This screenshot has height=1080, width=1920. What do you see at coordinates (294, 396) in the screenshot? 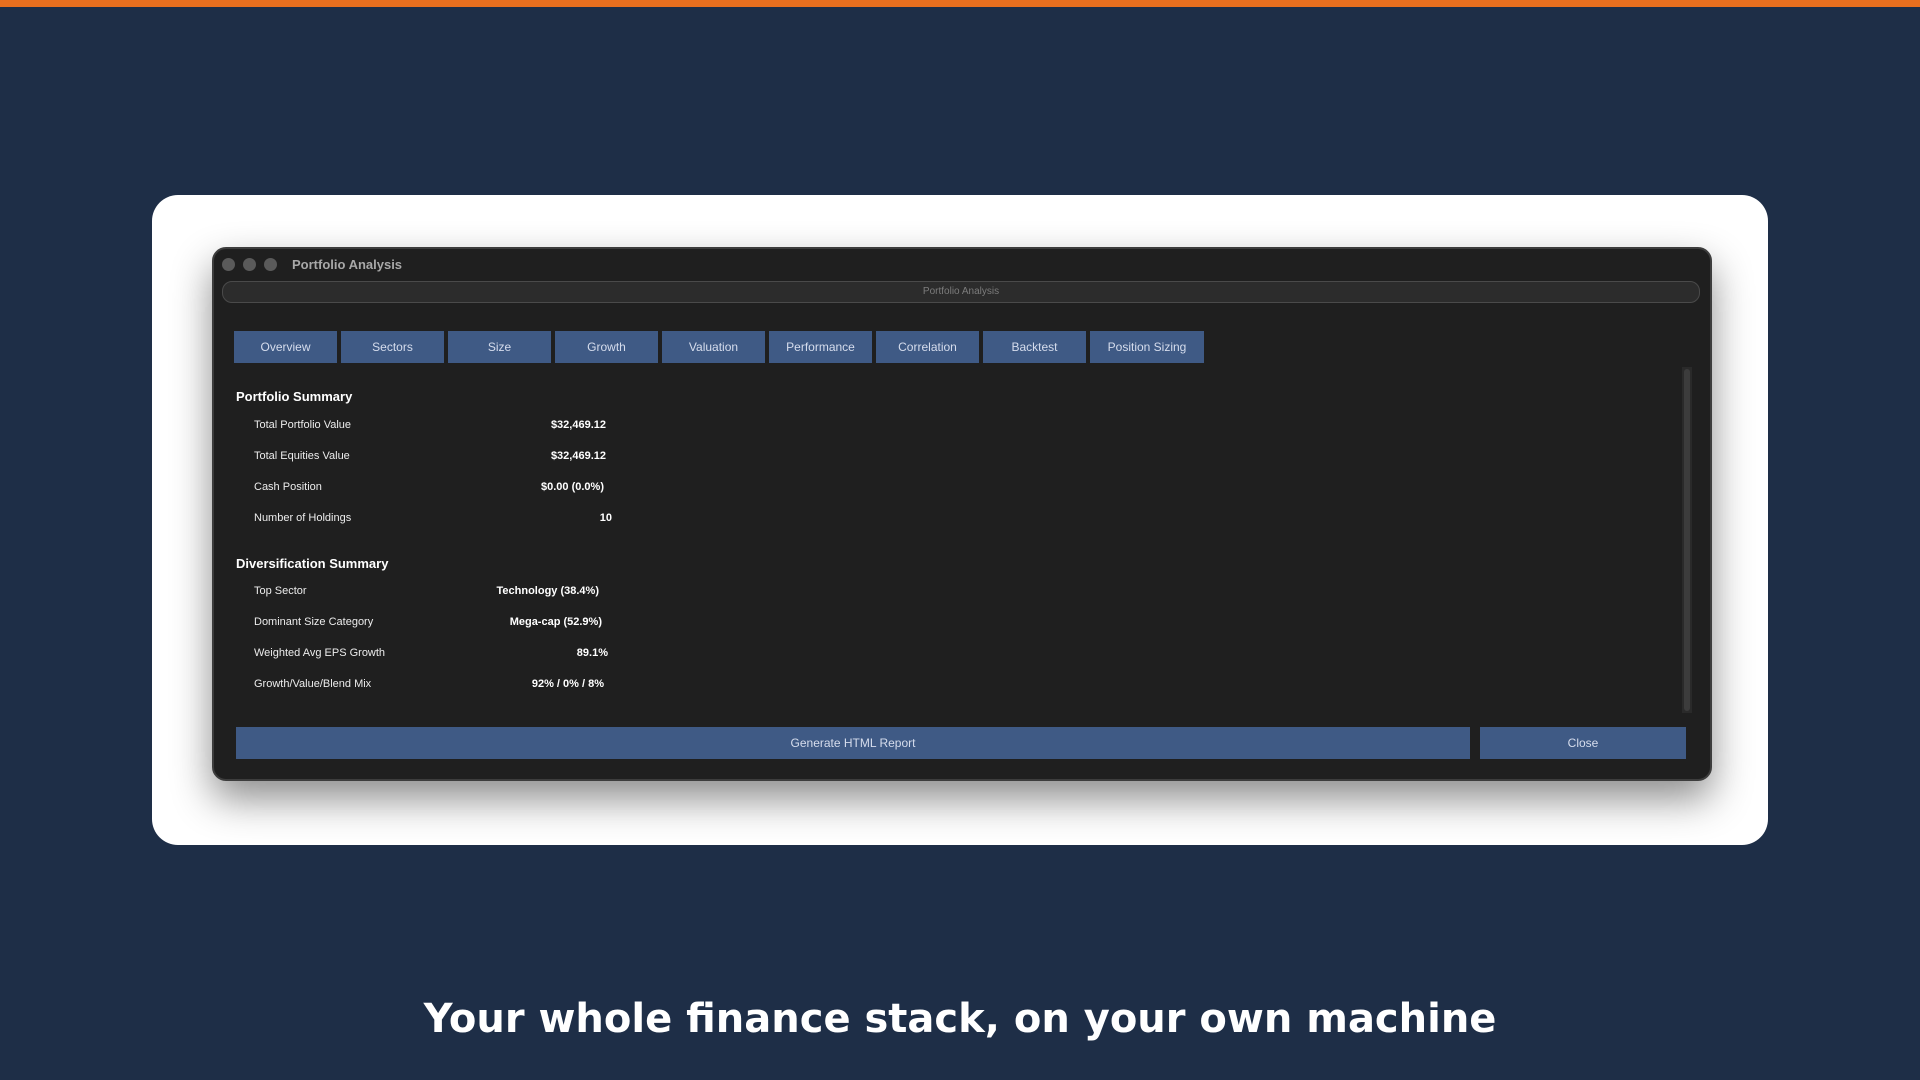
I see `portfolio-summary-title: Portfolio Summary` at bounding box center [294, 396].